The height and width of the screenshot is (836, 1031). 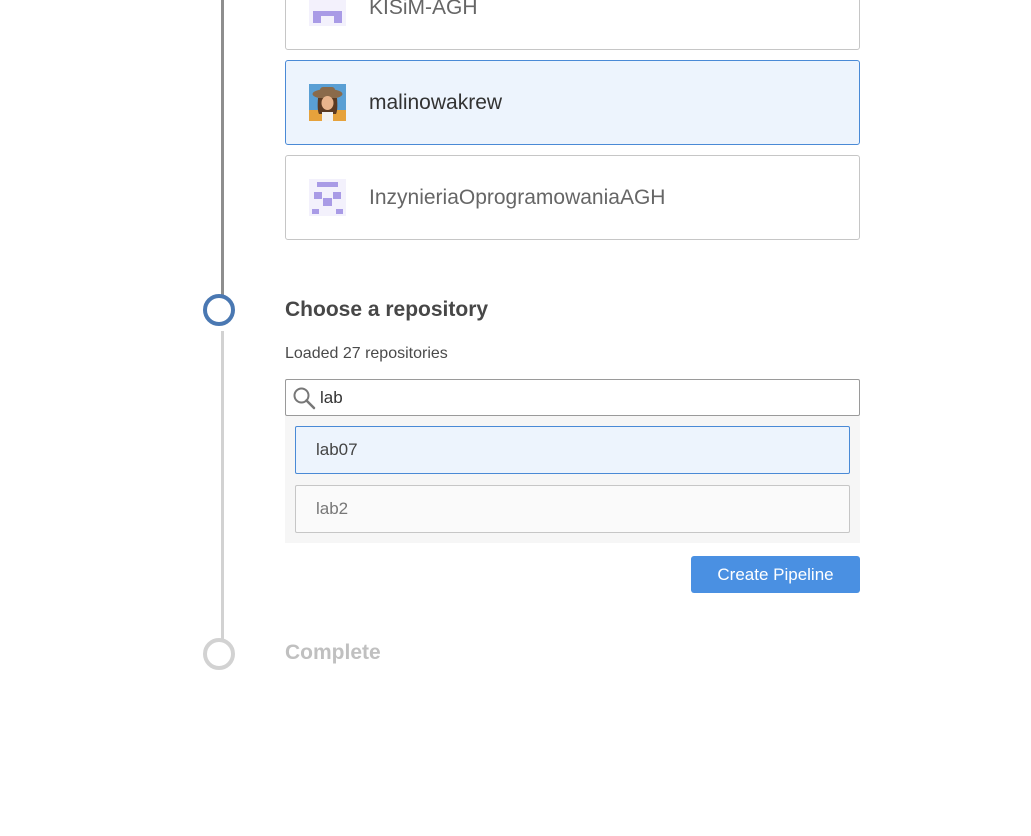 What do you see at coordinates (572, 509) in the screenshot?
I see `repository-item-lab2: lab2` at bounding box center [572, 509].